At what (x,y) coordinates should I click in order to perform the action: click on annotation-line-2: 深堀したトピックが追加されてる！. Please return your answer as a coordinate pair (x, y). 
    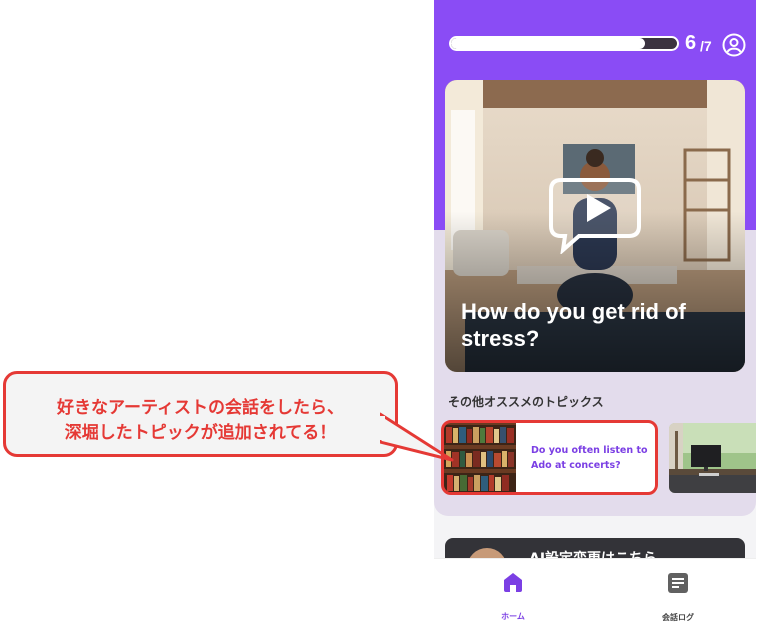
    Looking at the image, I should click on (200, 433).